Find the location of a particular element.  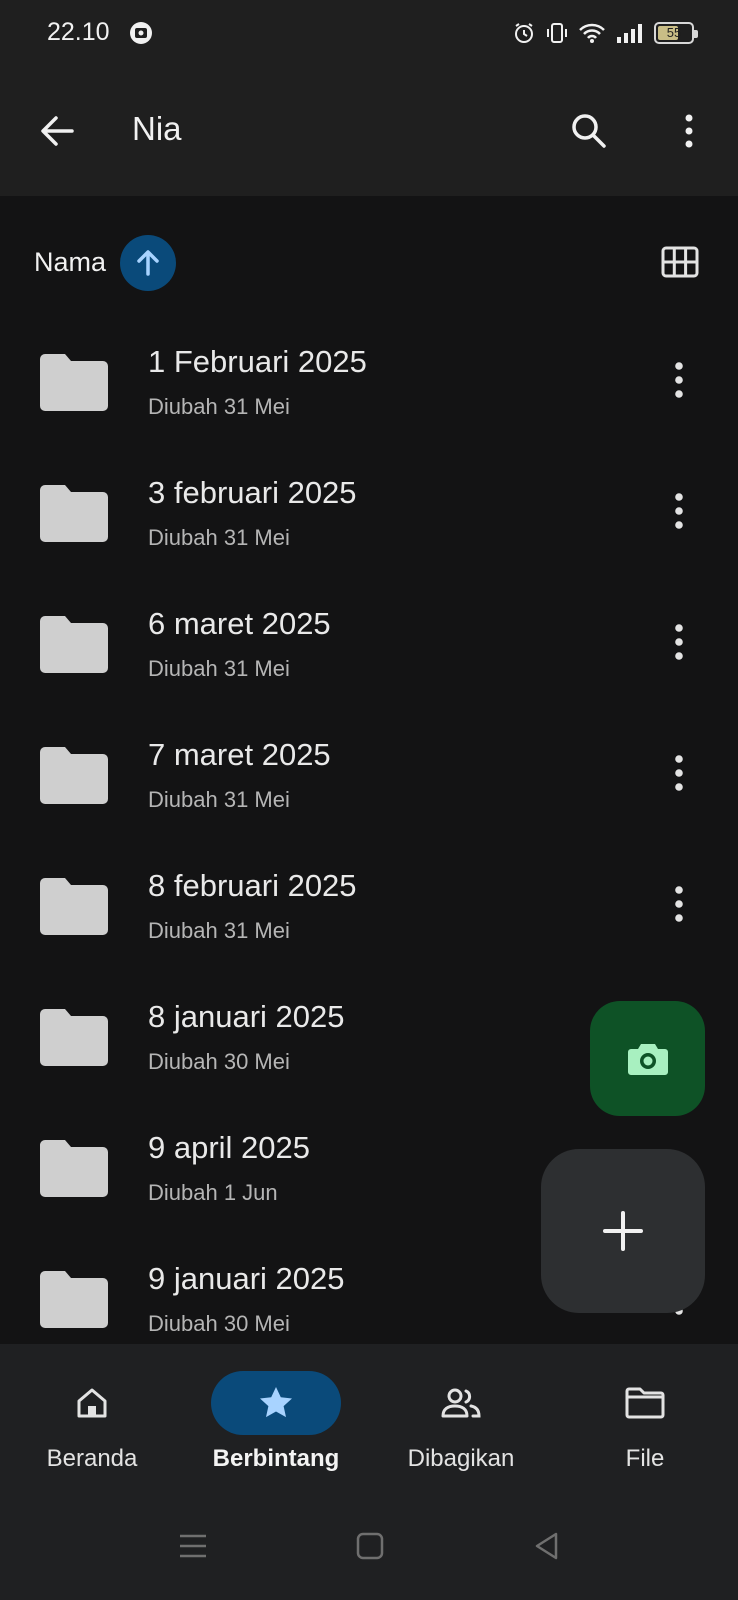

home-button-icon is located at coordinates (370, 1546).